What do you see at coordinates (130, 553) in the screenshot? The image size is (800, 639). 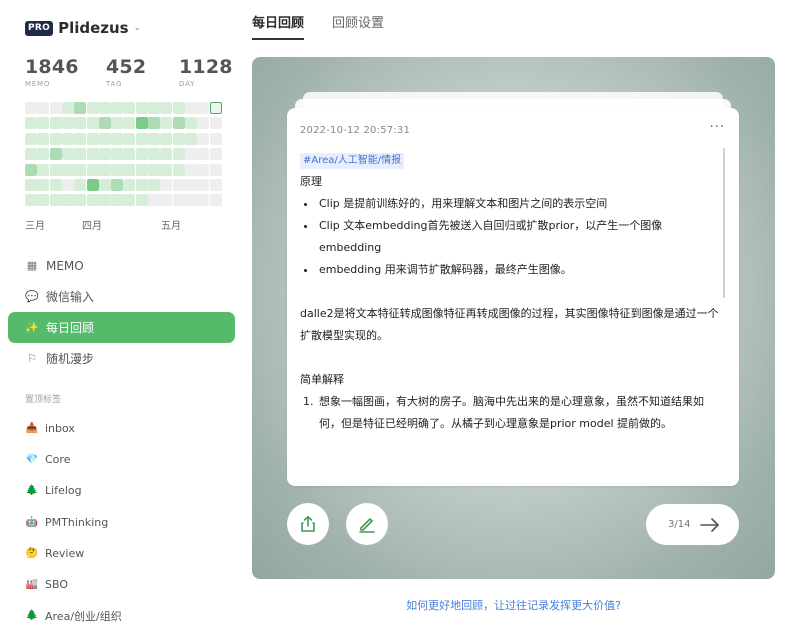 I see `tag-item-review: 🤔 Review` at bounding box center [130, 553].